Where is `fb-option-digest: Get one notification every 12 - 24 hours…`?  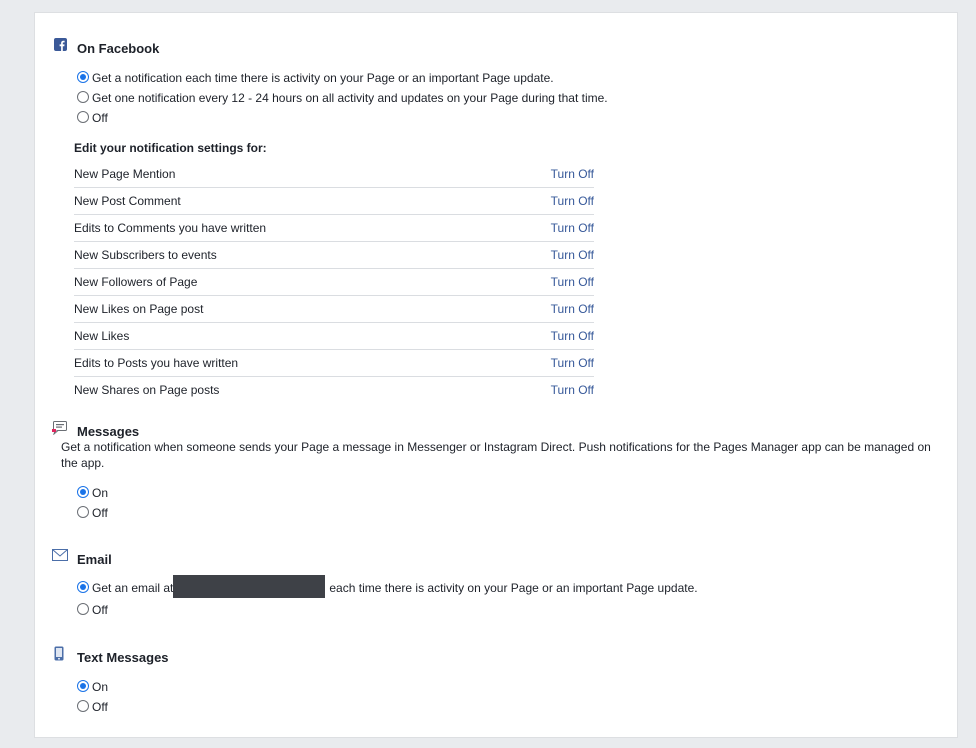 fb-option-digest: Get one notification every 12 - 24 hours… is located at coordinates (342, 98).